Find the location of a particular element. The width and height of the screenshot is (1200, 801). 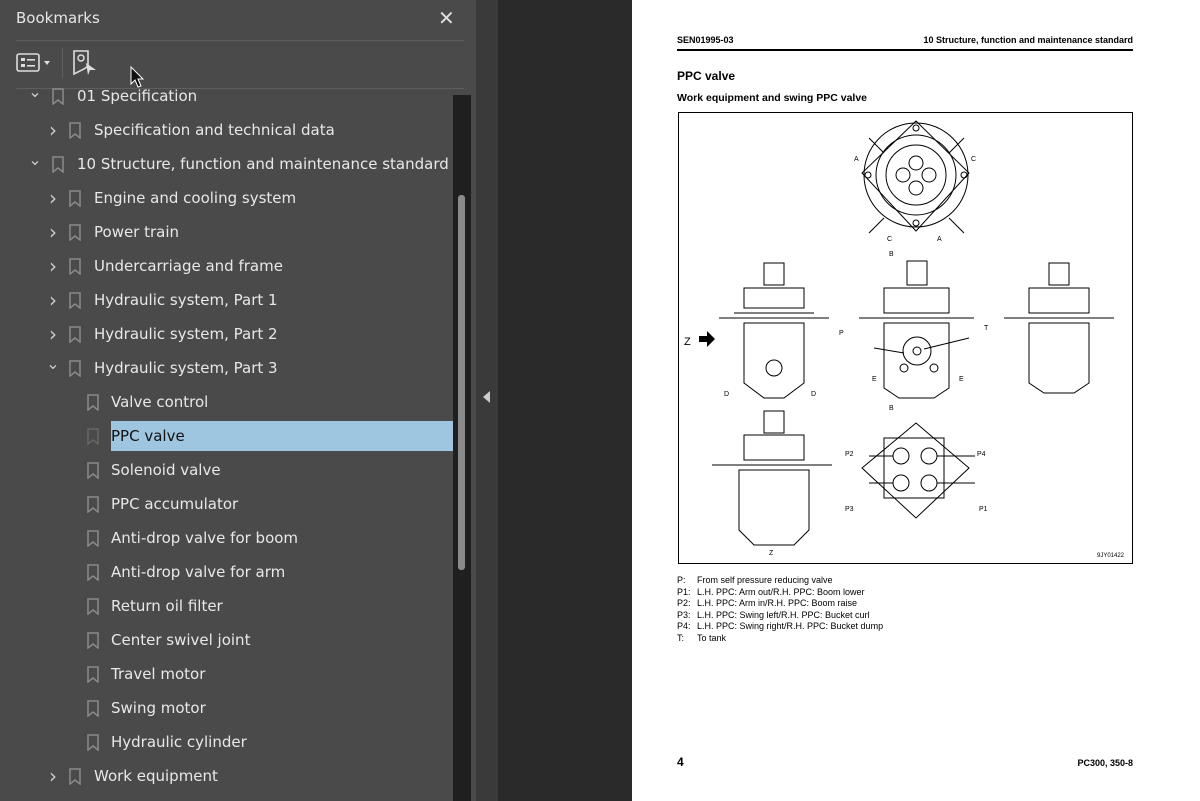

figure-label-a2: A is located at coordinates (939, 239).